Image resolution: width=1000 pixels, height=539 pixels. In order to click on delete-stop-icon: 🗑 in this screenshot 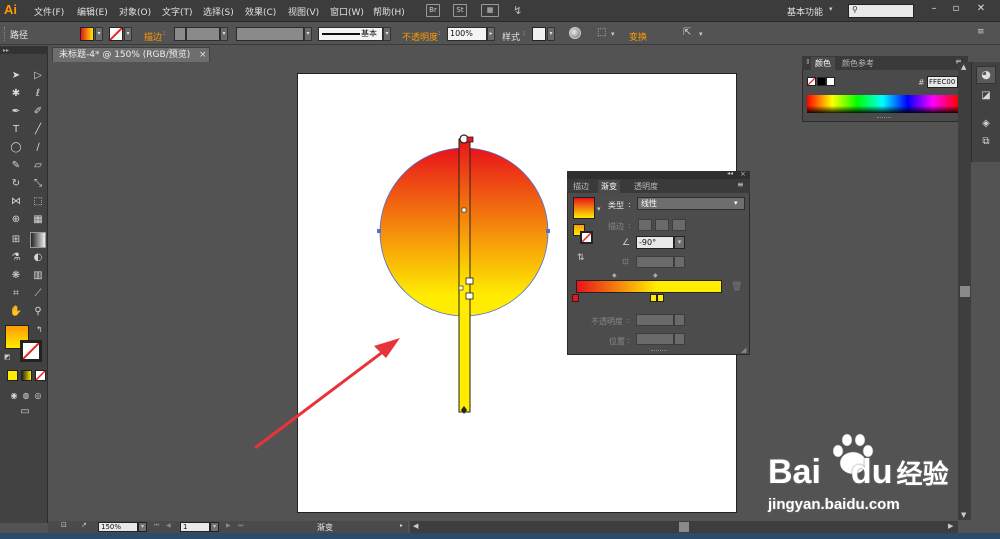, I will do `click(736, 287)`.